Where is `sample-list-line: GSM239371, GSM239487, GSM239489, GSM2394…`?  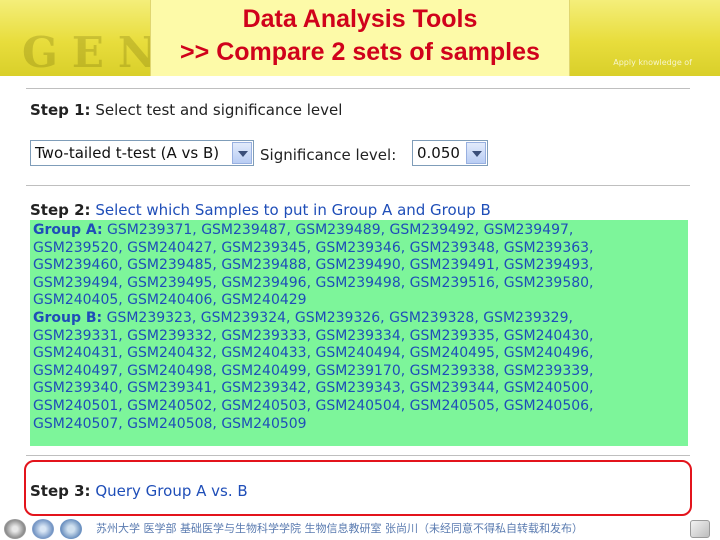
sample-list-line: GSM239371, GSM239487, GSM239489, GSM2394… is located at coordinates (340, 230).